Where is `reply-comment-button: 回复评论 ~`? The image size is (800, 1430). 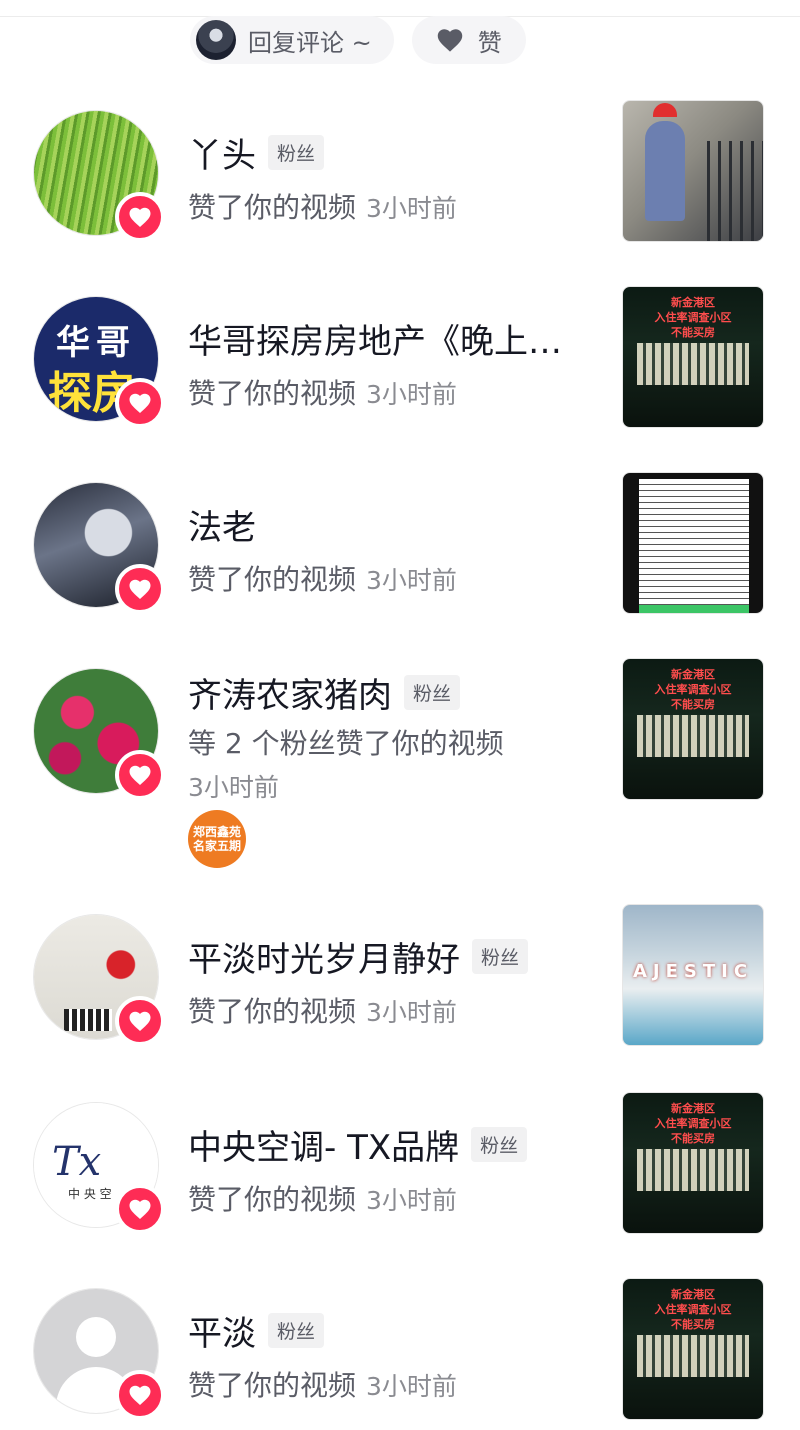
reply-comment-button: 回复评论 ~ is located at coordinates (292, 40).